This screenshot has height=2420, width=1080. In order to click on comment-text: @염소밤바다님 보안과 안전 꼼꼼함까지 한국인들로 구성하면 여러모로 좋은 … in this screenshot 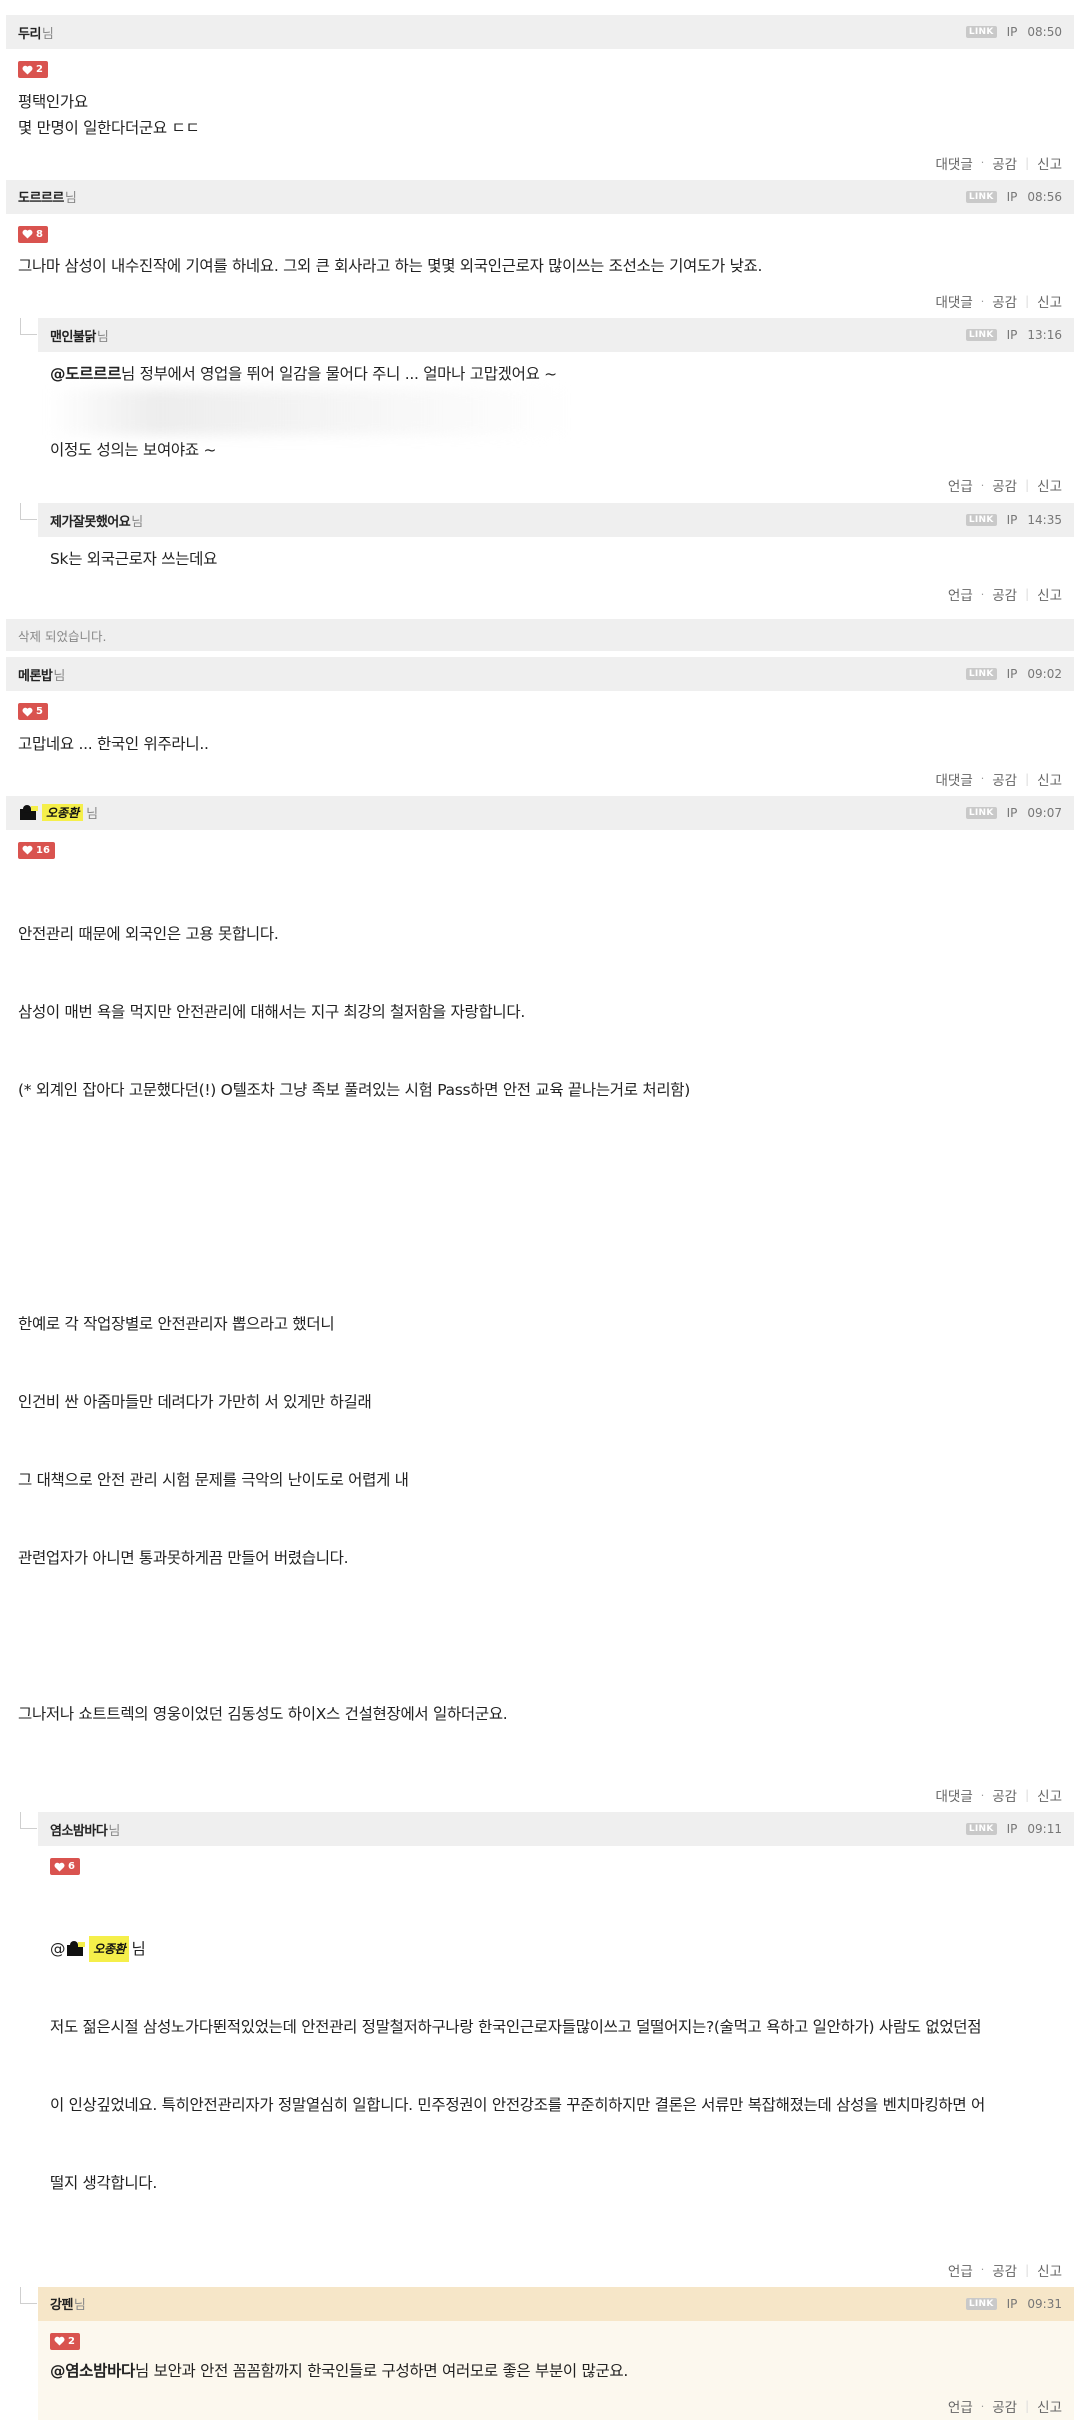, I will do `click(553, 2371)`.